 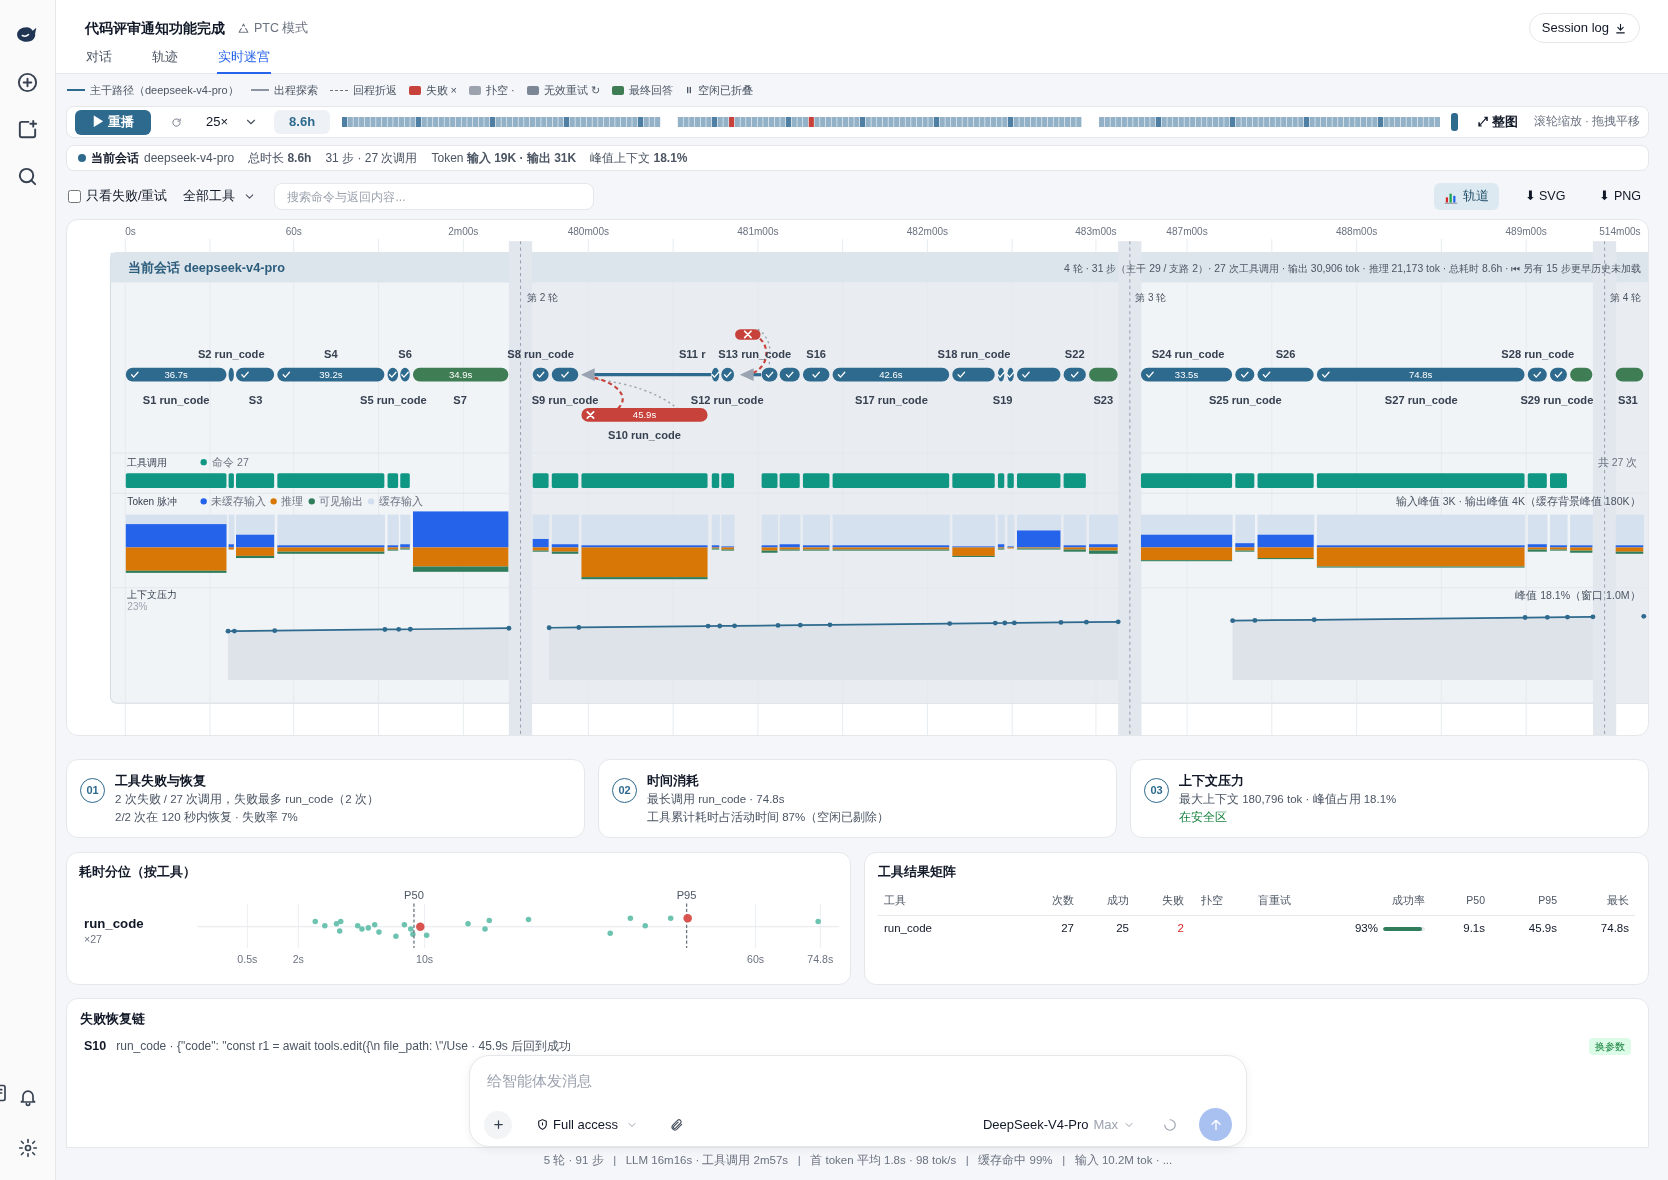 I want to click on table-cell-text: 93%, so click(x=1366, y=929).